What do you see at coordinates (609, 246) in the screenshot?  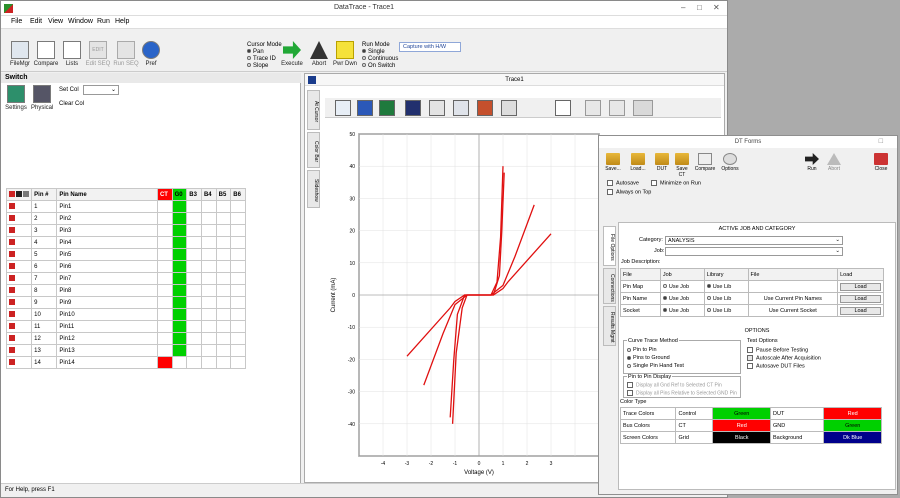 I see `tab-file-options: File Options` at bounding box center [609, 246].